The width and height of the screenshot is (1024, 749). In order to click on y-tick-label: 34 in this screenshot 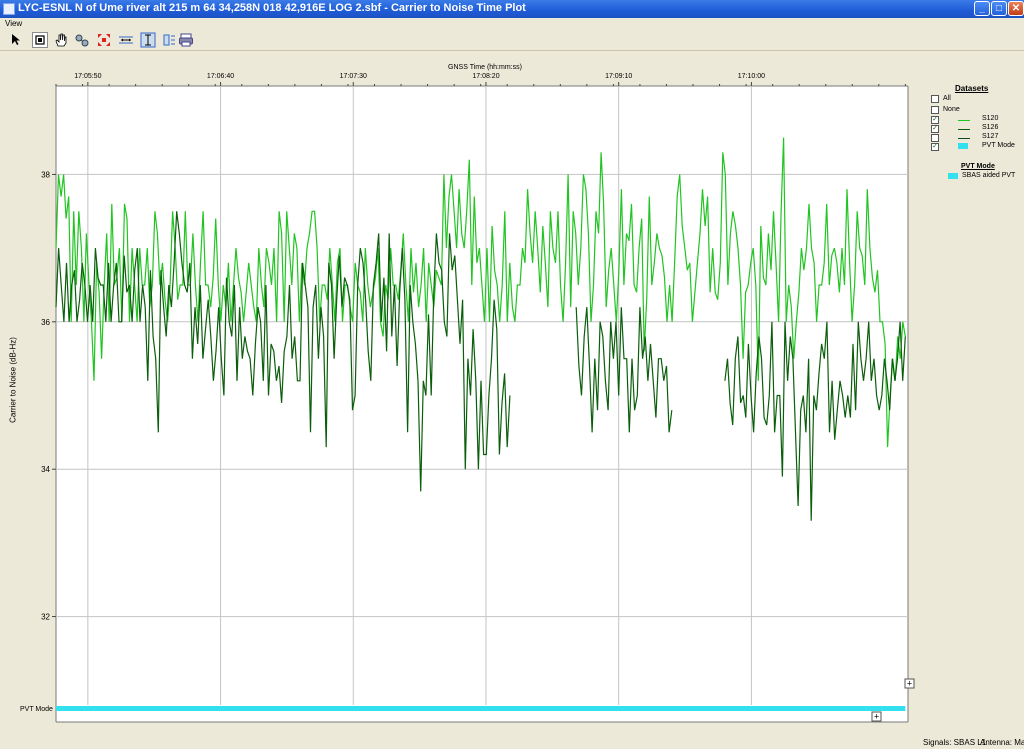, I will do `click(45, 469)`.